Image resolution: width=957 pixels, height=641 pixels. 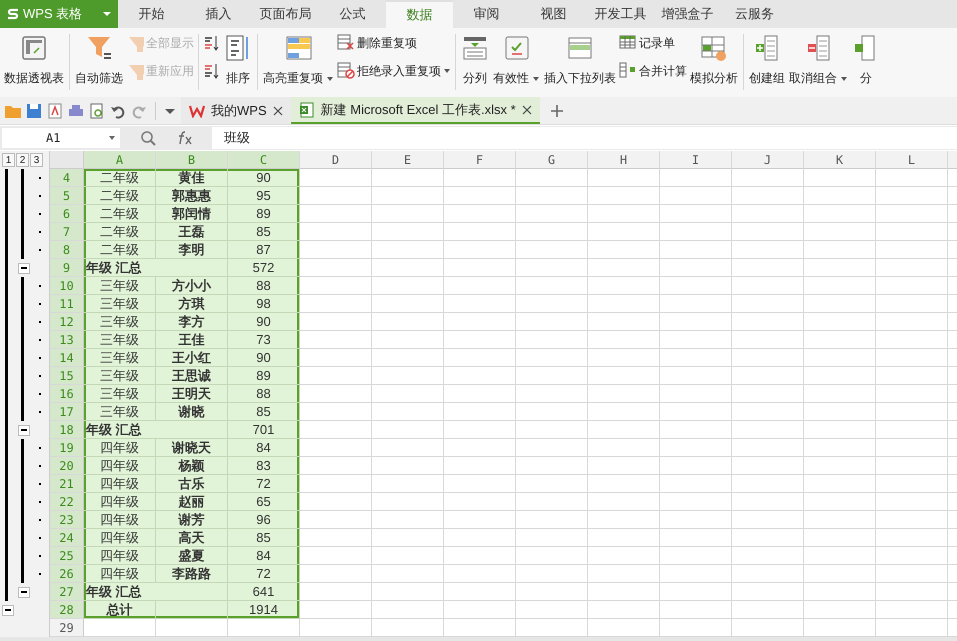 I want to click on table-cell: 总计, so click(x=120, y=610).